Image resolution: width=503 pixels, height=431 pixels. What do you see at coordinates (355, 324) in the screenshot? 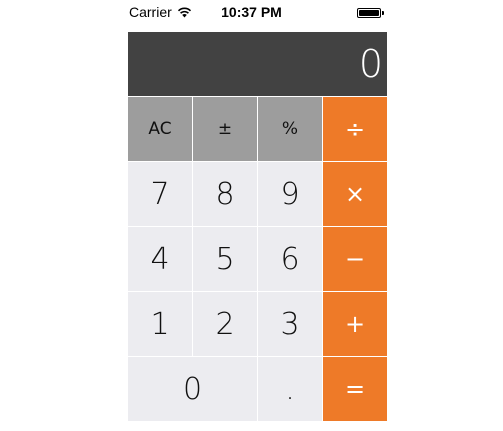
I see `plus-button: +` at bounding box center [355, 324].